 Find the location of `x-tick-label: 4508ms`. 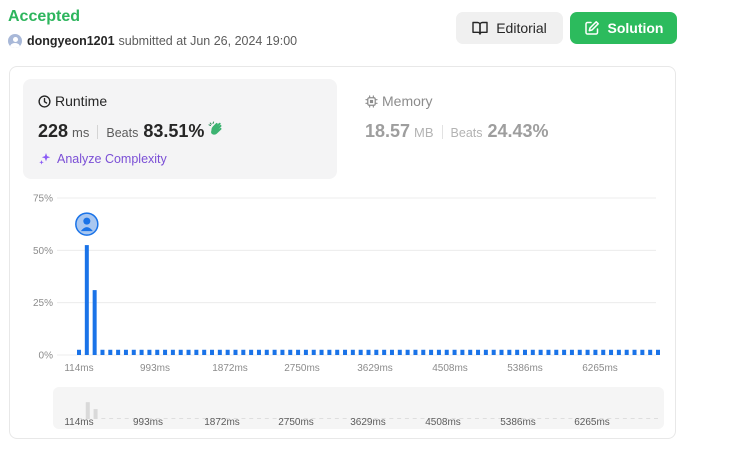

x-tick-label: 4508ms is located at coordinates (450, 368).